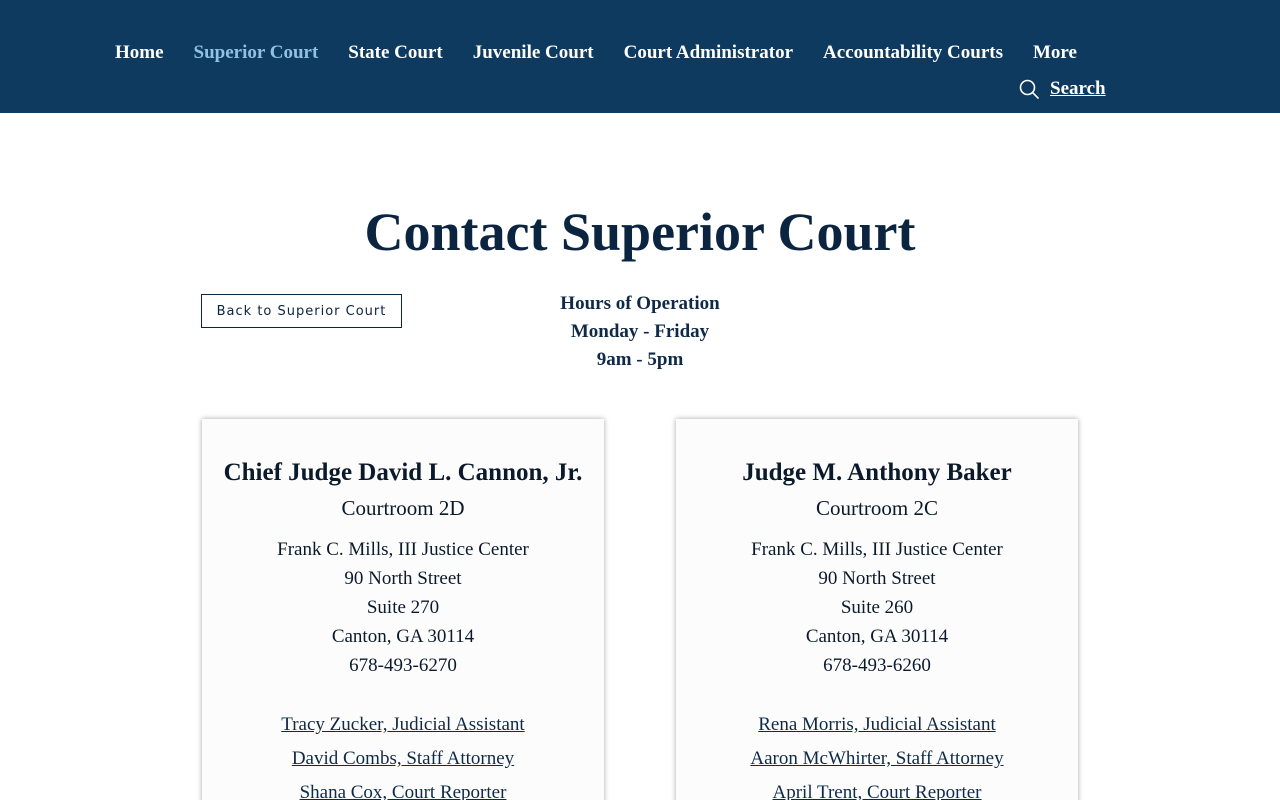 This screenshot has width=1280, height=800. Describe the element at coordinates (640, 303) in the screenshot. I see `hours-heading: Hours of Operation` at that location.